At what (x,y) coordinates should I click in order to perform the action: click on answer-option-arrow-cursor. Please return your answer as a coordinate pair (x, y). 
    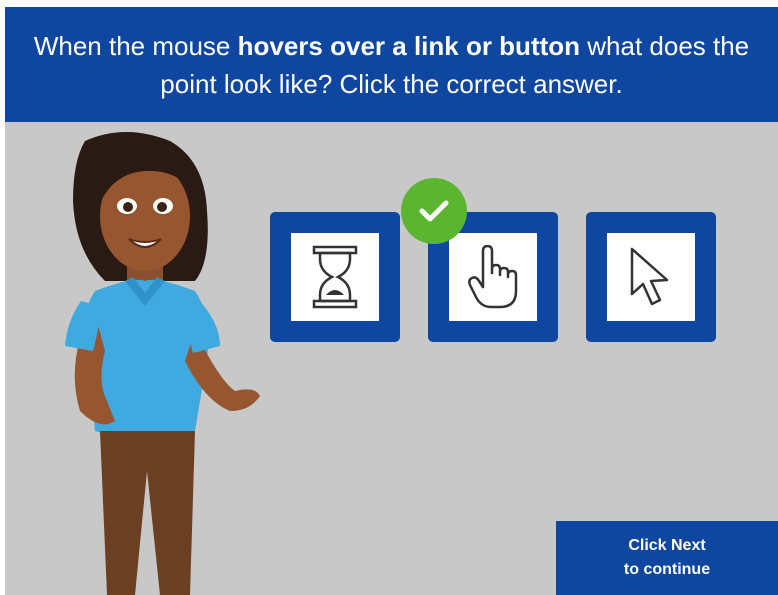
    Looking at the image, I should click on (651, 277).